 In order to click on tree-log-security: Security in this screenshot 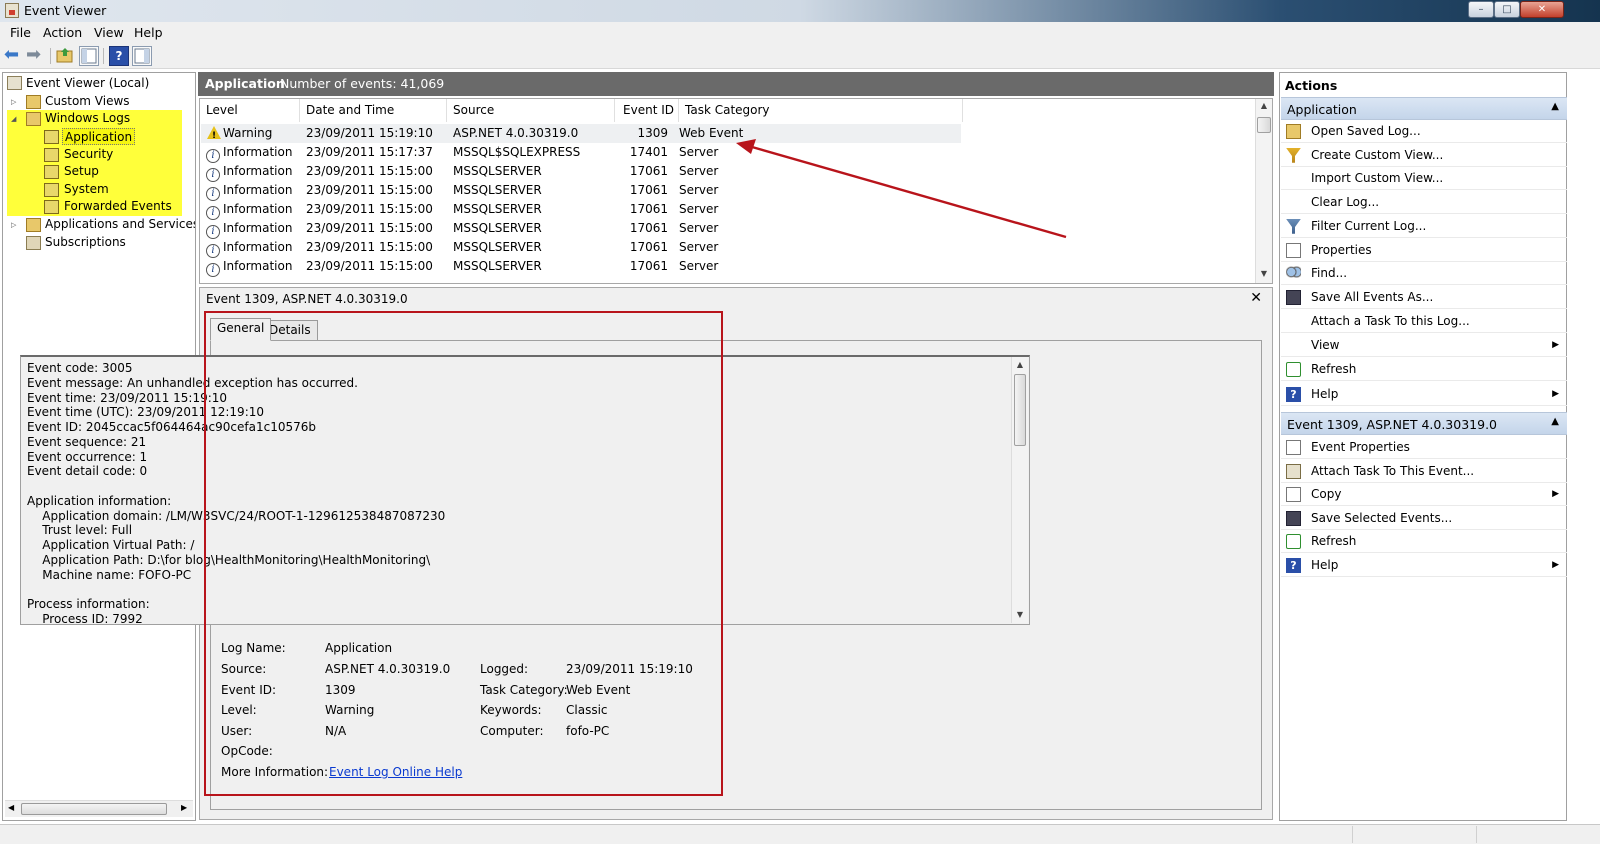, I will do `click(94, 155)`.